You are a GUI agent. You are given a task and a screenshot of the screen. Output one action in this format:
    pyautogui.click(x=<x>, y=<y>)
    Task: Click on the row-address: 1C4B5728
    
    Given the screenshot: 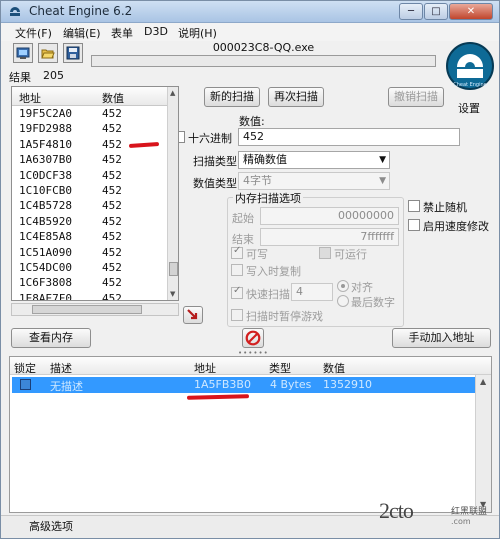 What is the action you would take?
    pyautogui.click(x=45, y=206)
    